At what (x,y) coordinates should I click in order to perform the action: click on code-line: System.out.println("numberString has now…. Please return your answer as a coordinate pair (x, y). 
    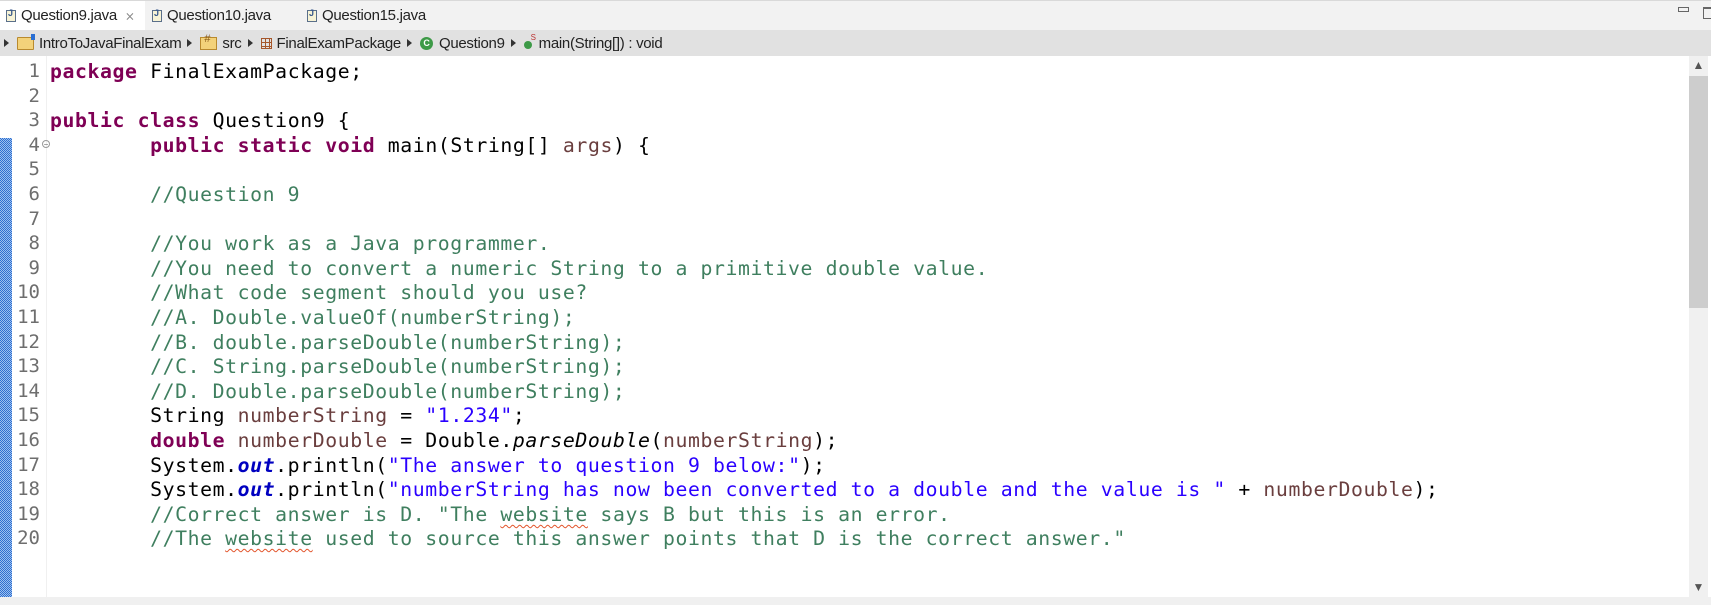
    Looking at the image, I should click on (744, 489).